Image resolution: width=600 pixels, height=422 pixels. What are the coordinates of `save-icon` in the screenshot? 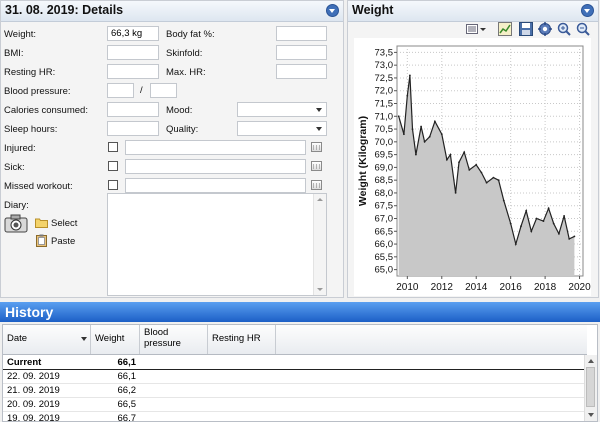 It's located at (526, 29).